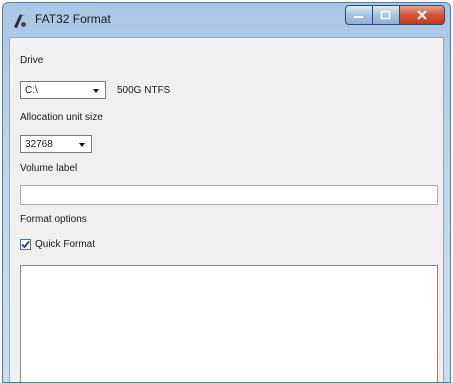 The width and height of the screenshot is (453, 383). I want to click on quick-format-checkbox, so click(25, 244).